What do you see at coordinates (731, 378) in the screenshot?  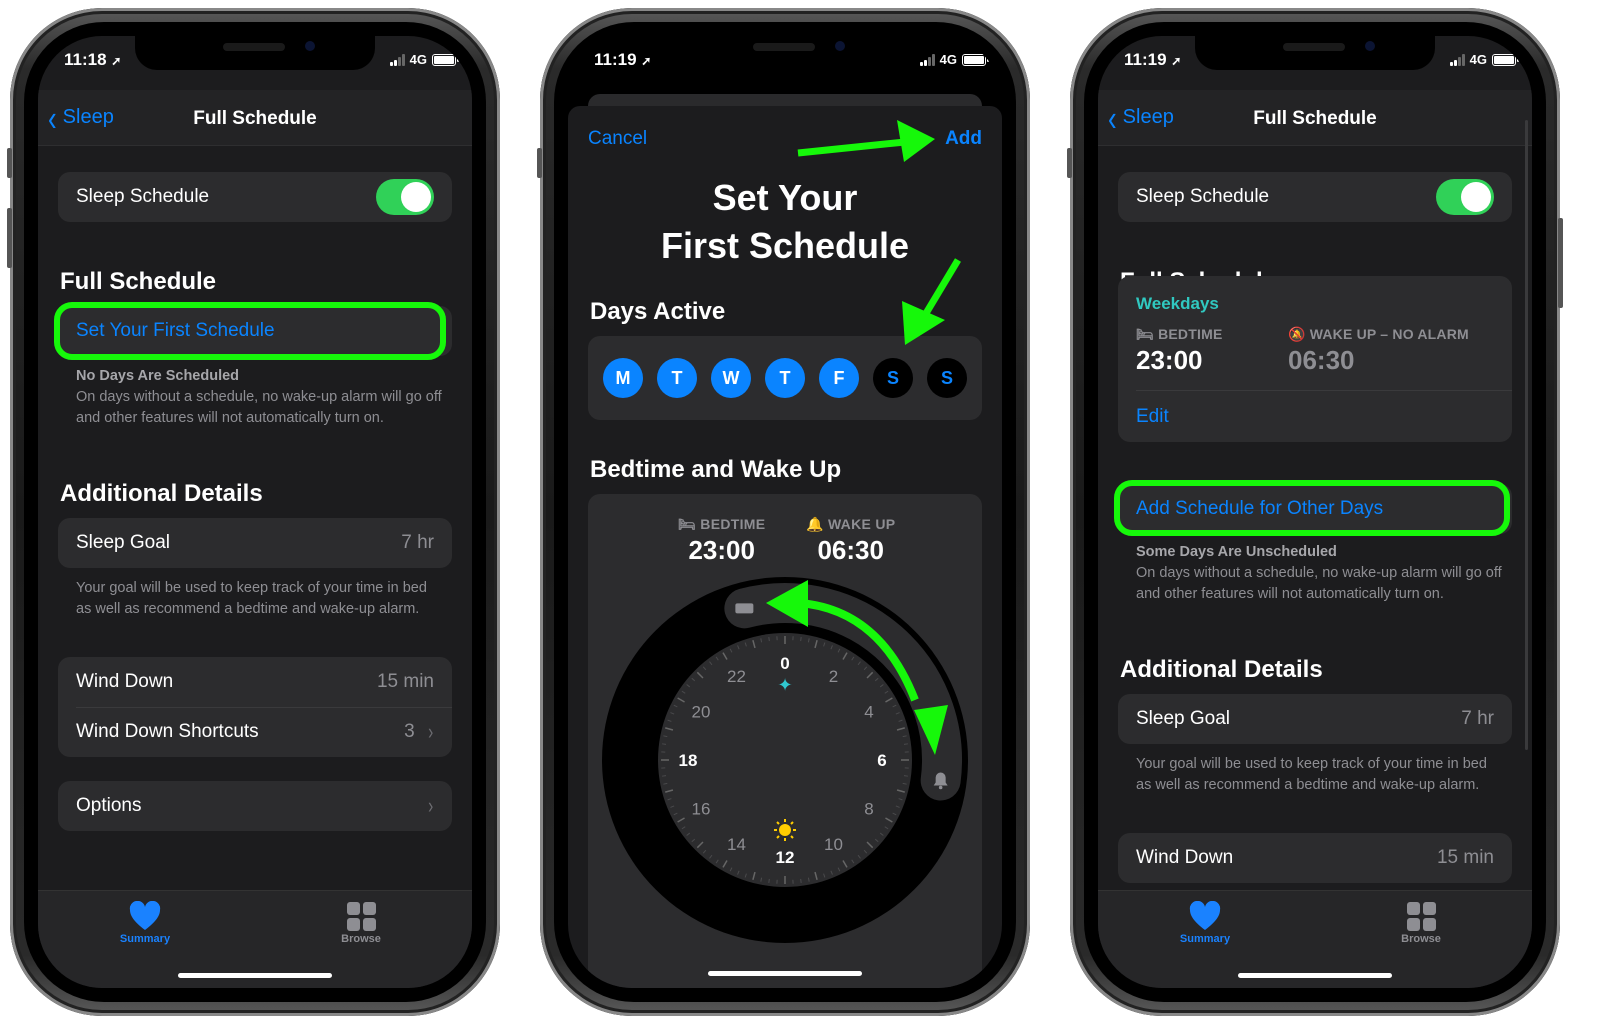 I see `day-wednesday: W` at bounding box center [731, 378].